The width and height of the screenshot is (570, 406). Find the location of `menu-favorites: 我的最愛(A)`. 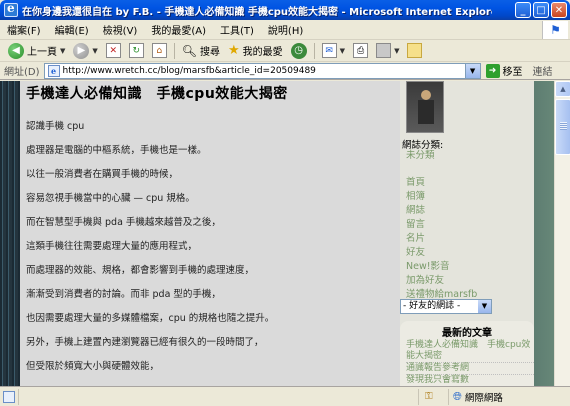

menu-favorites: 我的最愛(A) is located at coordinates (178, 29).